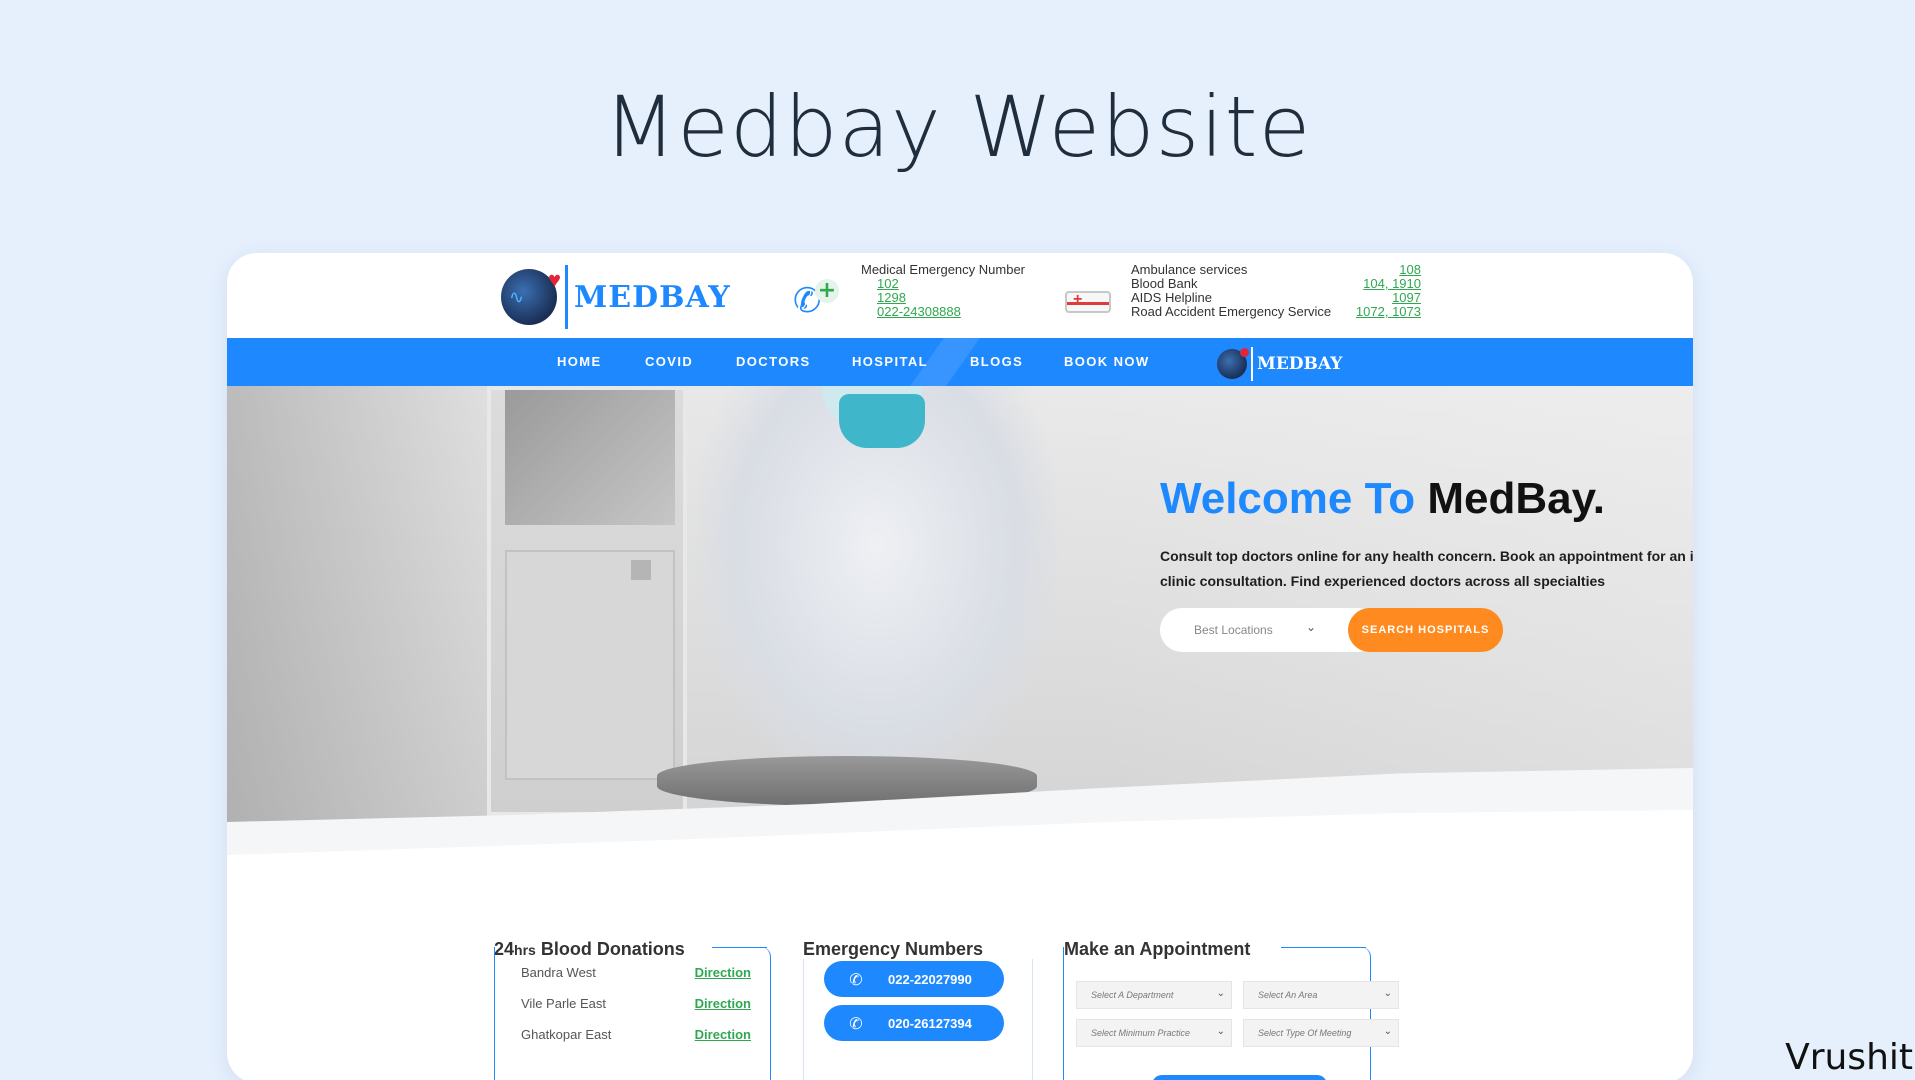 This screenshot has width=1915, height=1080. I want to click on hospital-search: Best Locations ⌄ SEARCH HOSPITALS, so click(1331, 630).